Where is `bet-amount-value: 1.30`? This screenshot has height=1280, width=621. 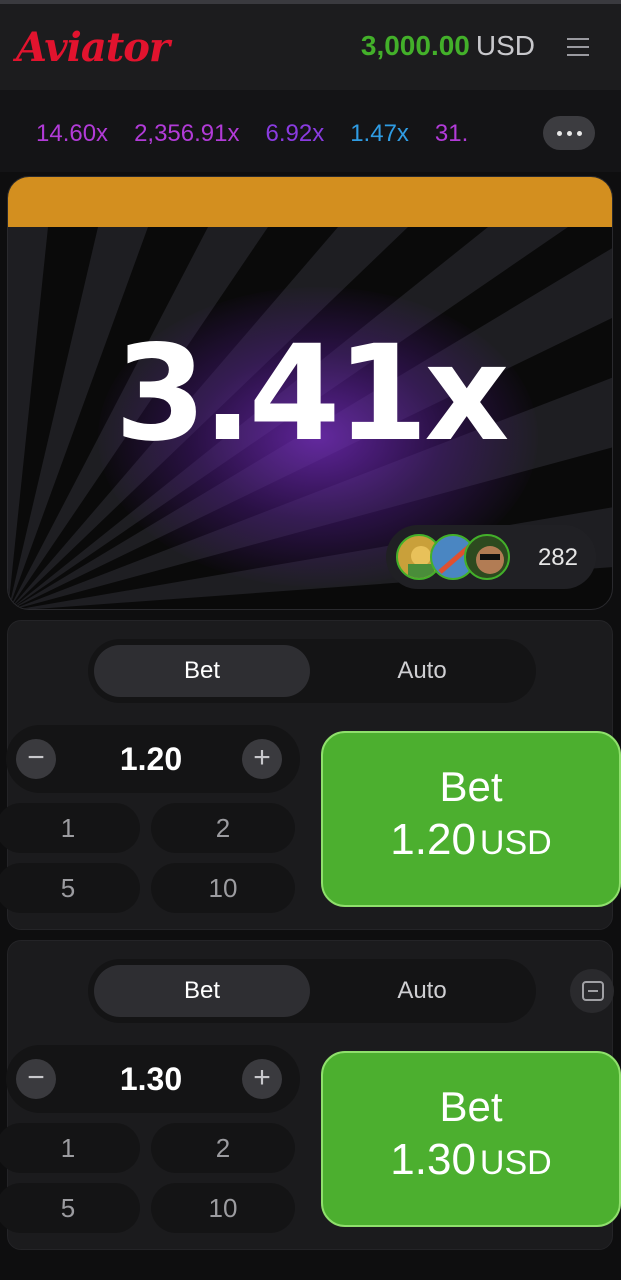
bet-amount-value: 1.30 is located at coordinates (433, 1159).